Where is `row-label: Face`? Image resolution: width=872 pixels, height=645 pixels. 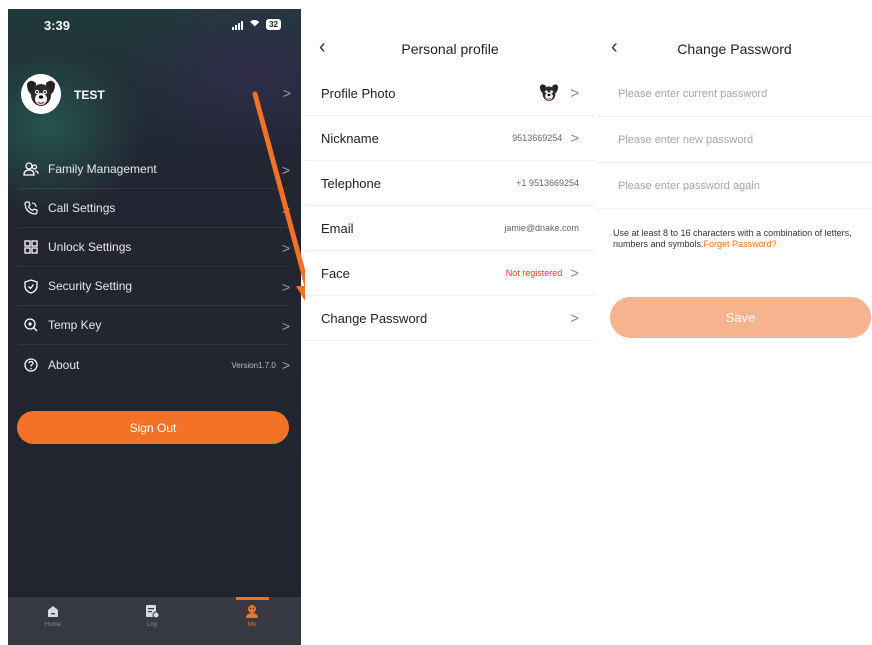 row-label: Face is located at coordinates (335, 273).